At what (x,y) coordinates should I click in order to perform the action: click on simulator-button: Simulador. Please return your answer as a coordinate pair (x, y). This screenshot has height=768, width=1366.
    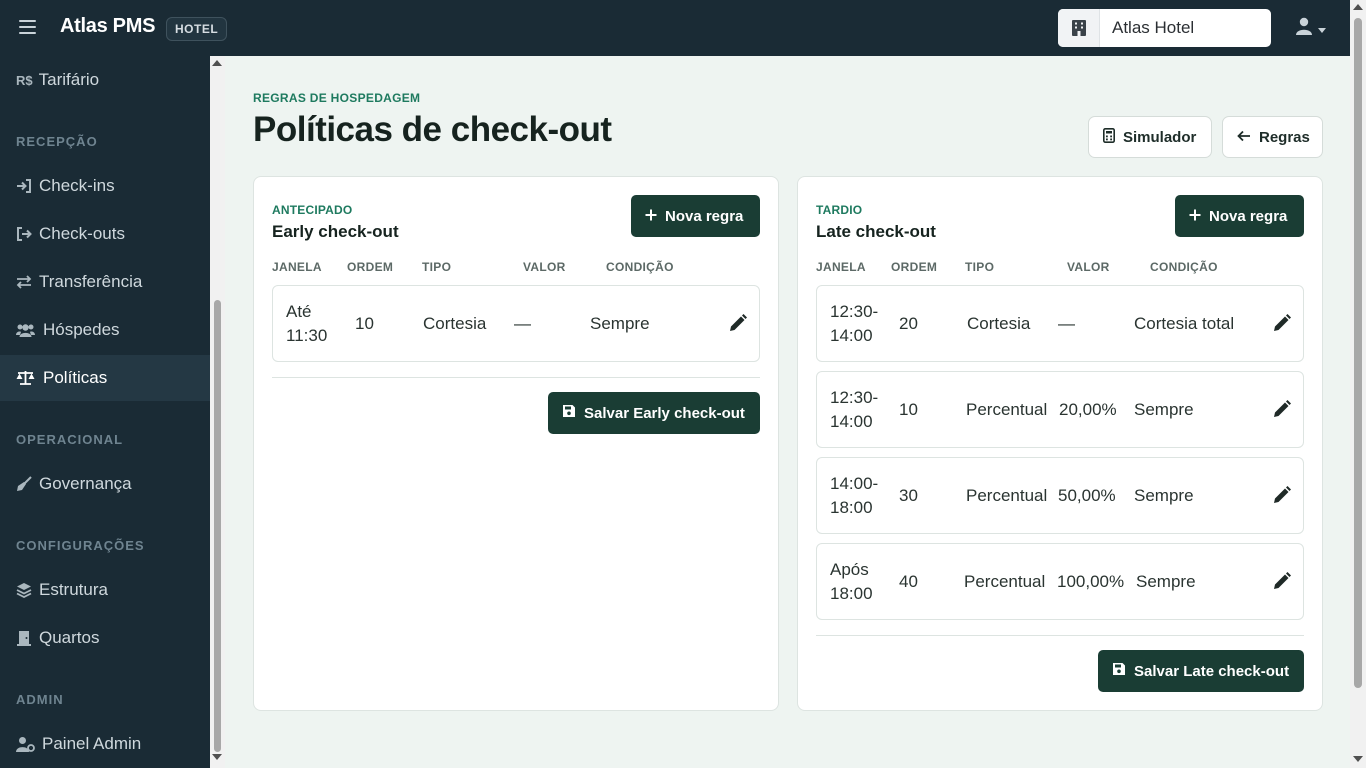
    Looking at the image, I should click on (1150, 137).